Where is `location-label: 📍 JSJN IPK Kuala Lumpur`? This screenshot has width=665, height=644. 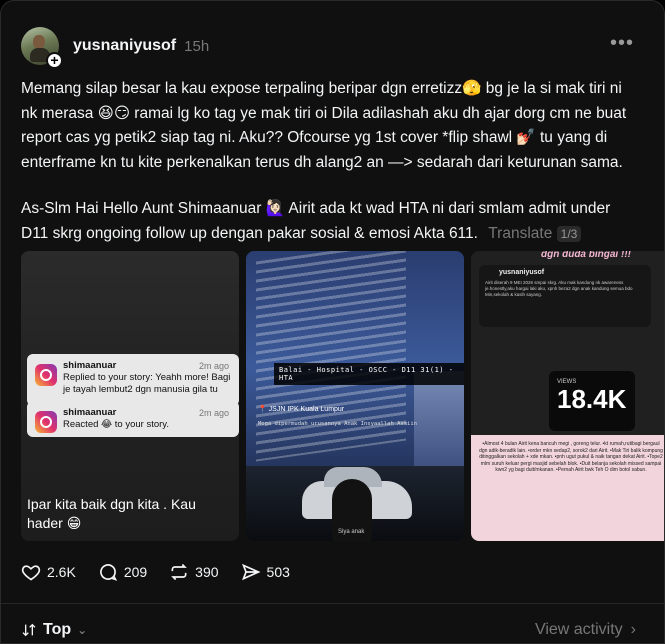
location-label: 📍 JSJN IPK Kuala Lumpur is located at coordinates (301, 409).